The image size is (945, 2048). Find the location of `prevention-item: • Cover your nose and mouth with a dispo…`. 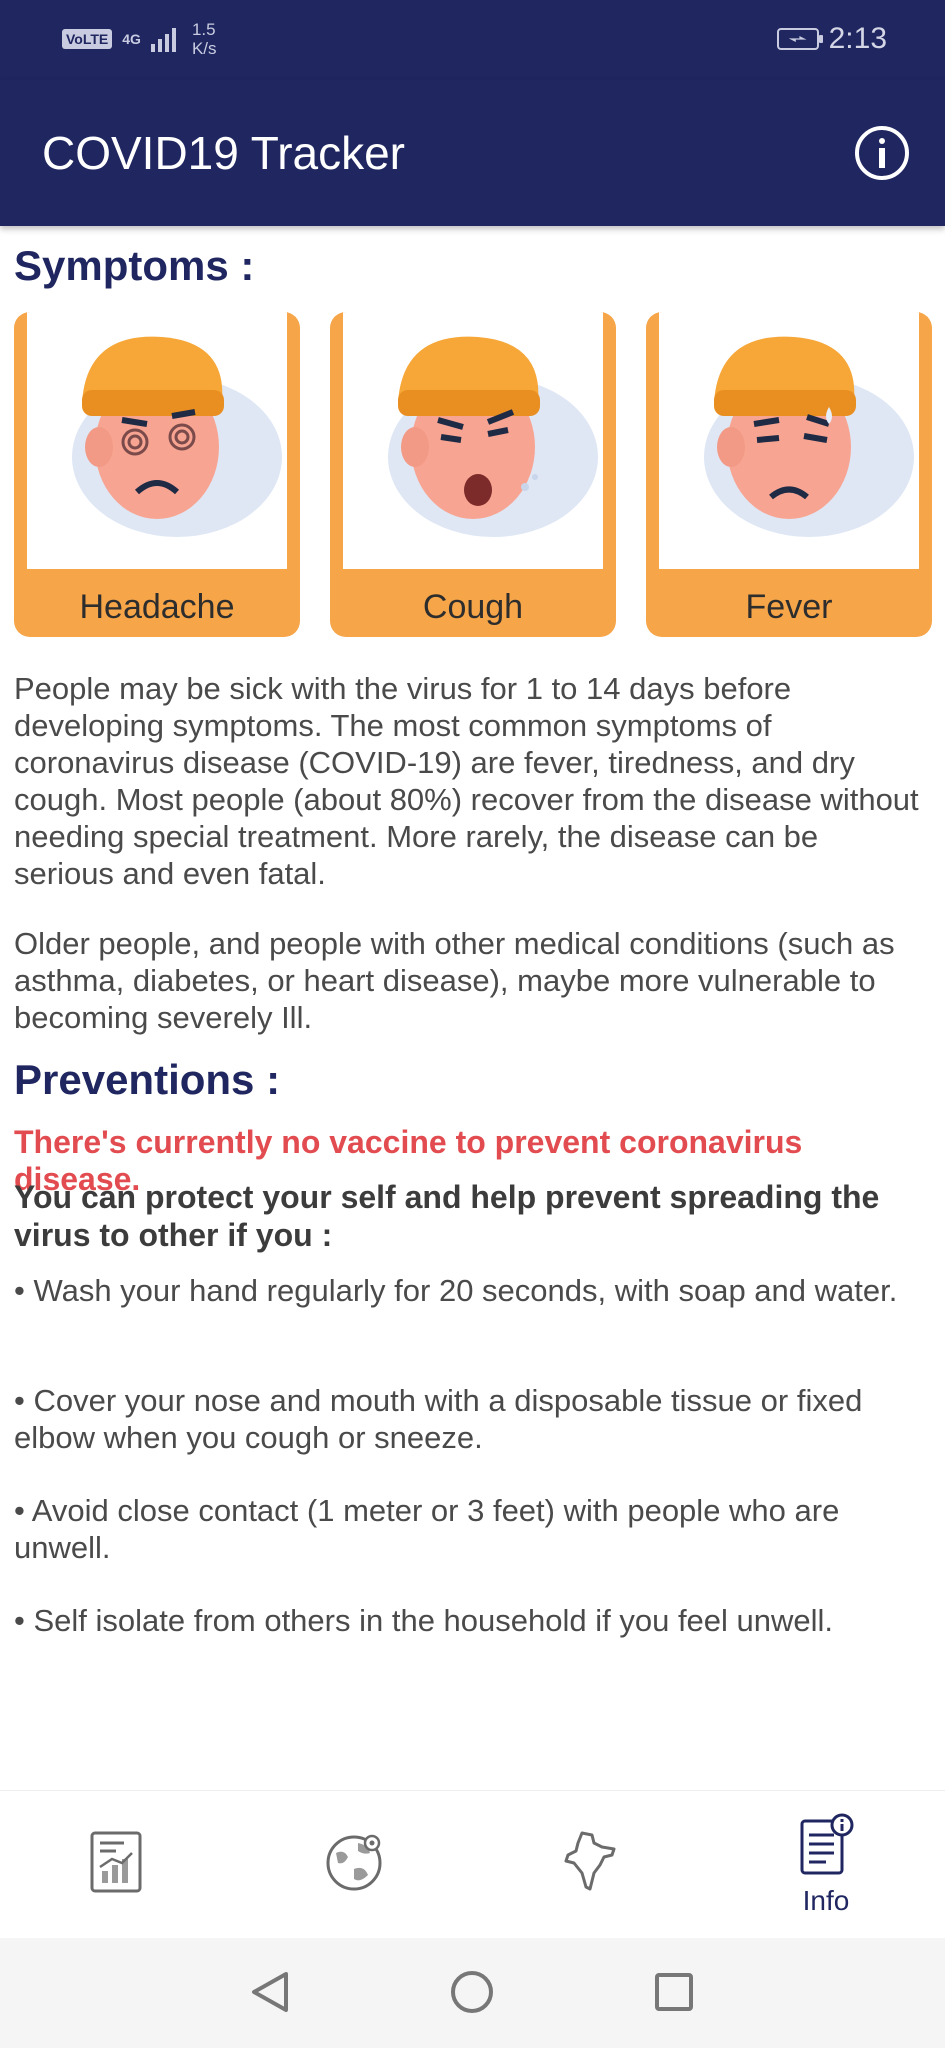

prevention-item: • Cover your nose and mouth with a dispo… is located at coordinates (438, 1419).